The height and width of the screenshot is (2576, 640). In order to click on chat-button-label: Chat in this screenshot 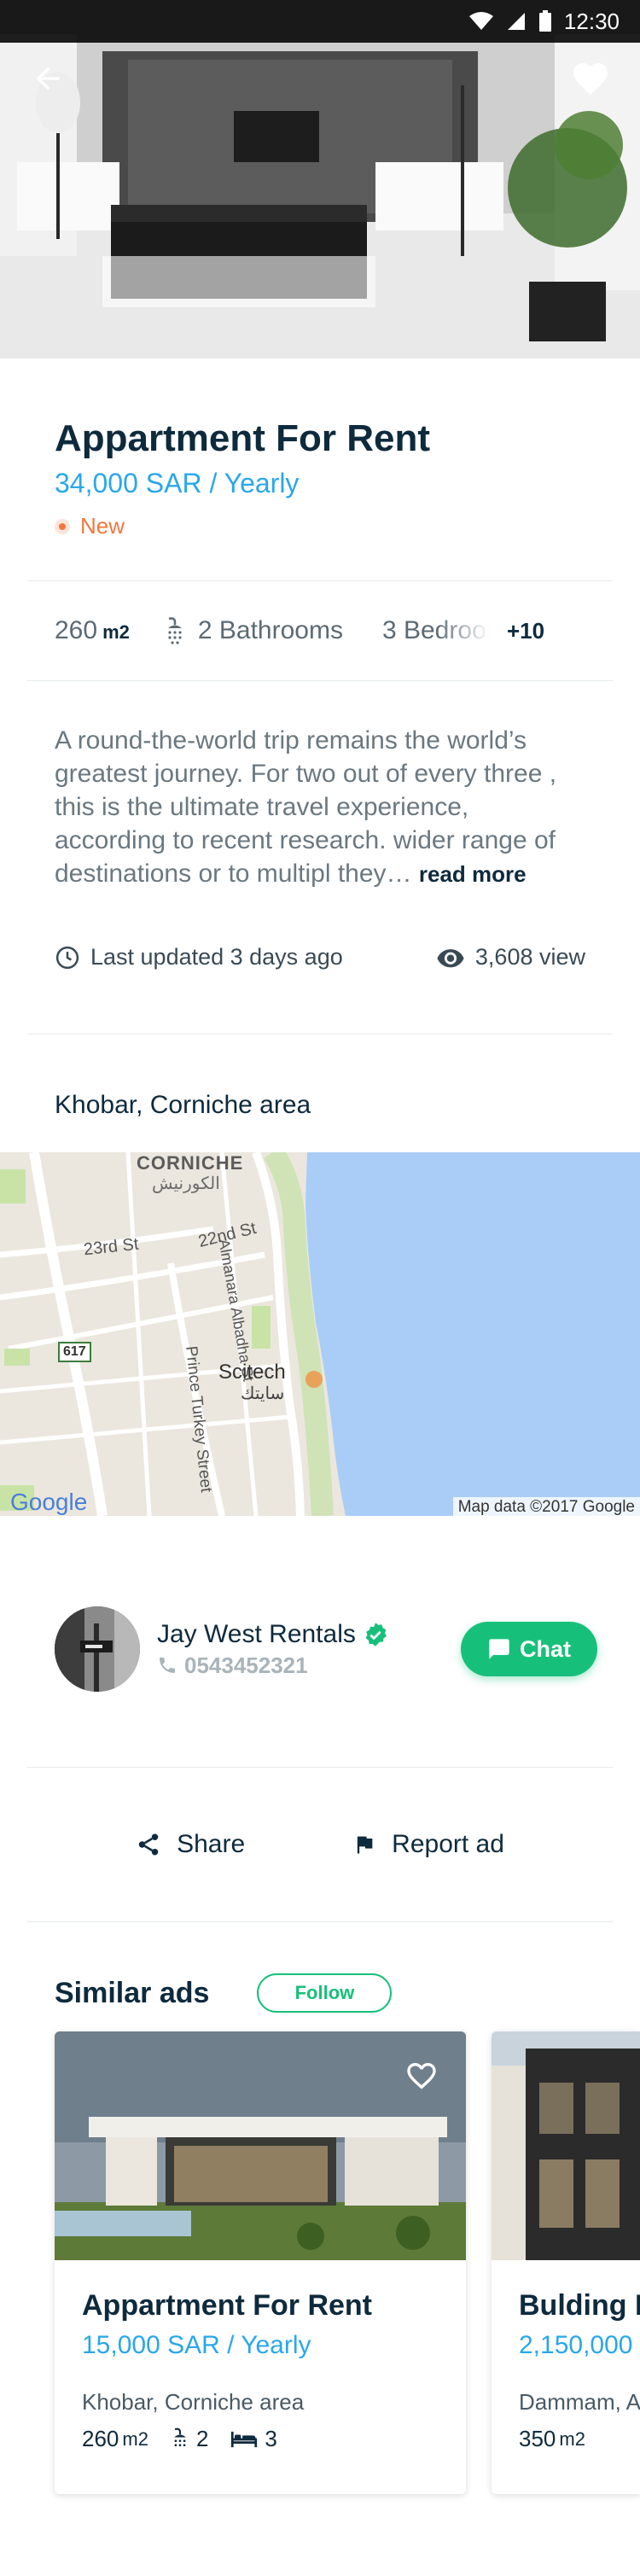, I will do `click(545, 1648)`.